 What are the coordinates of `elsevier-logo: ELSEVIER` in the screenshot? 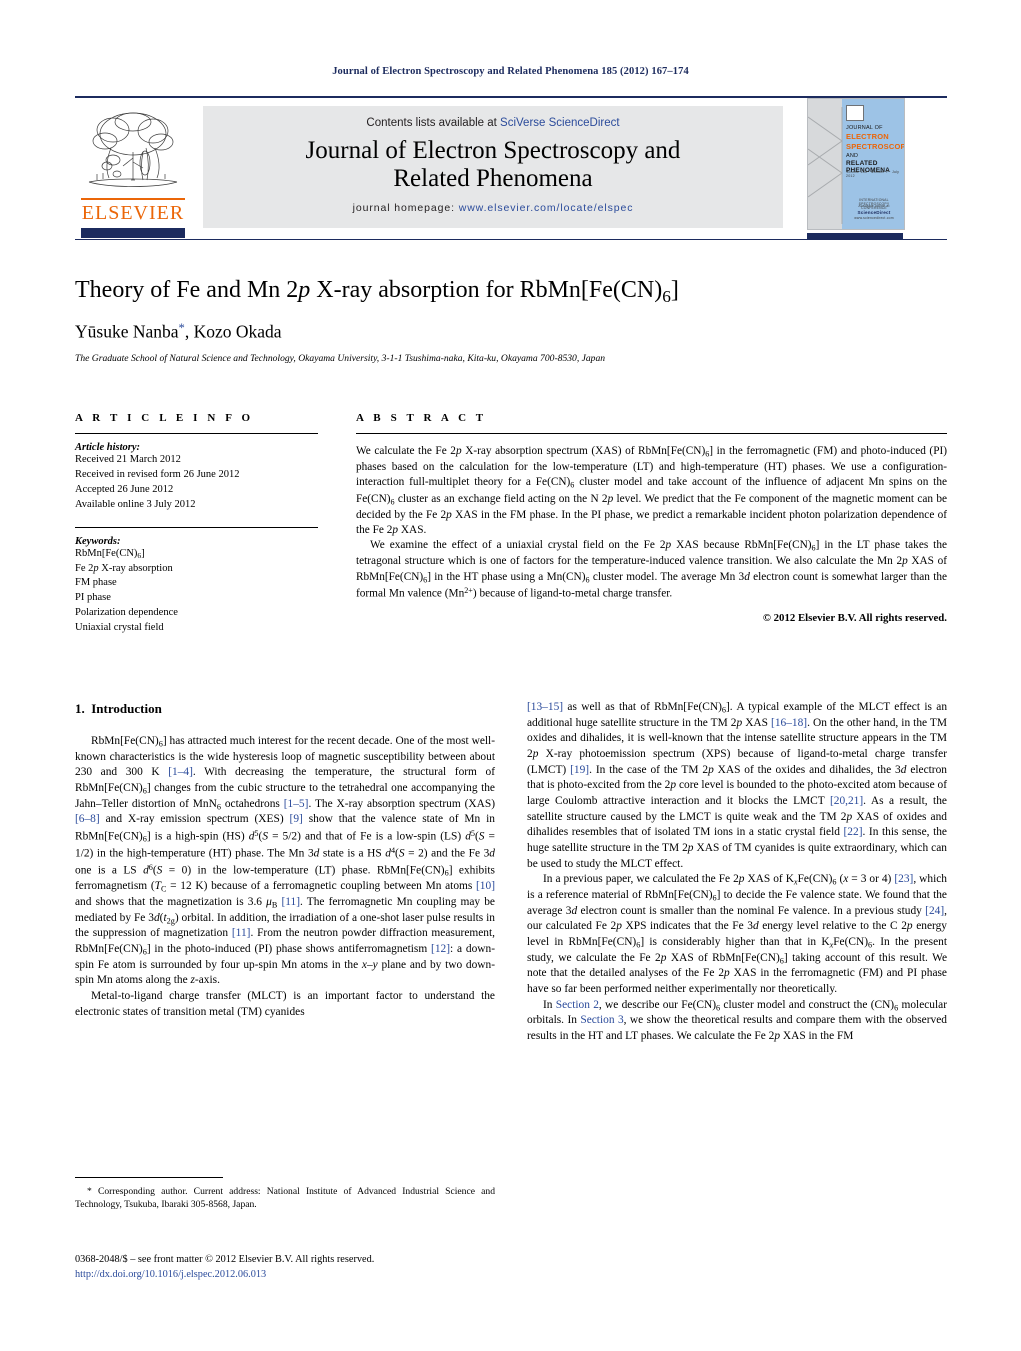 It's located at (133, 172).